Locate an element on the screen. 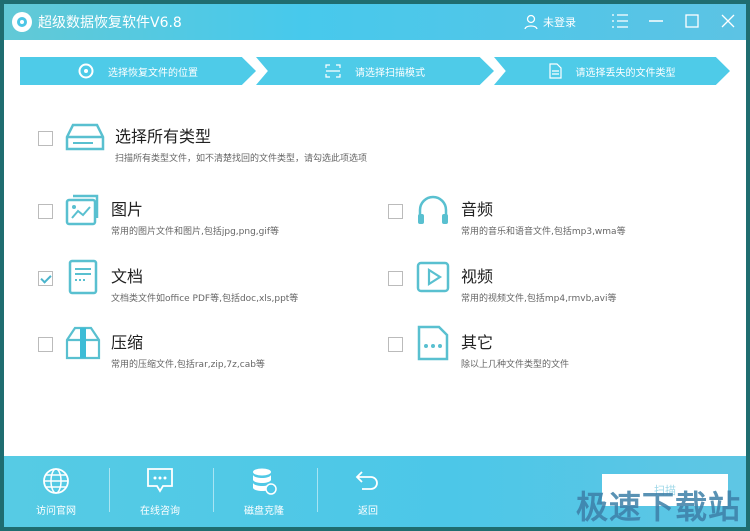  option-all-types: 选择所有类型扫描所有类型文件，如不清楚找回的文件类型，请勾选此项选项 is located at coordinates (202, 141).